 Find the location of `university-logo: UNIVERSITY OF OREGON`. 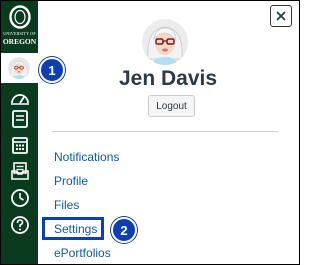

university-logo: UNIVERSITY OF OREGON is located at coordinates (19, 27).